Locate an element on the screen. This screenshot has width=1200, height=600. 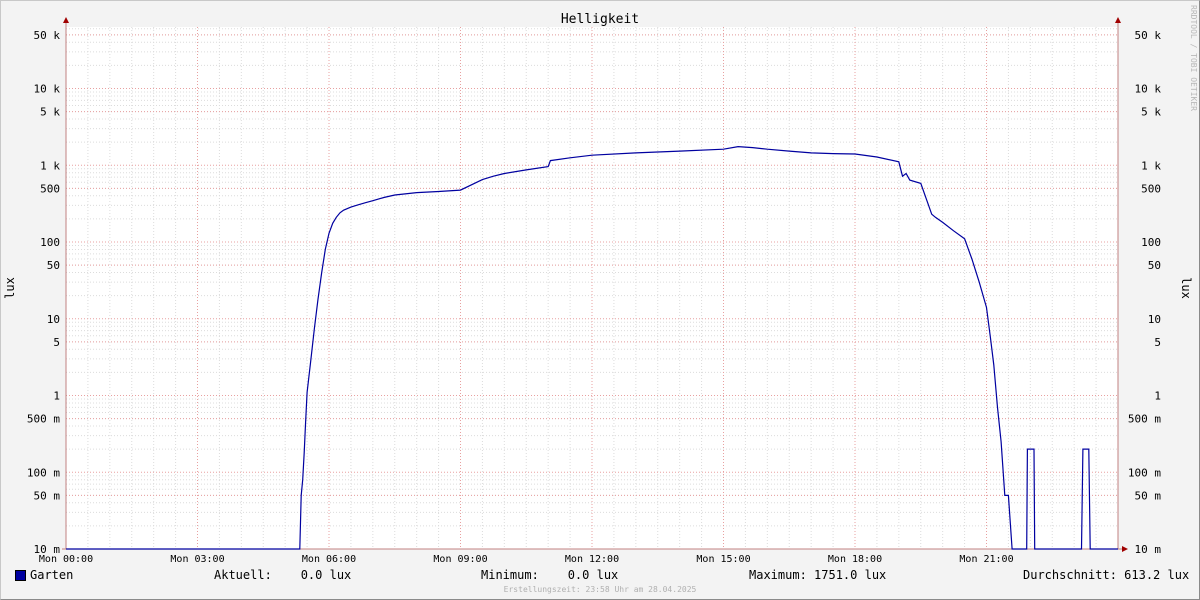
x-tick-label: Mon 03:00 is located at coordinates (197, 559).